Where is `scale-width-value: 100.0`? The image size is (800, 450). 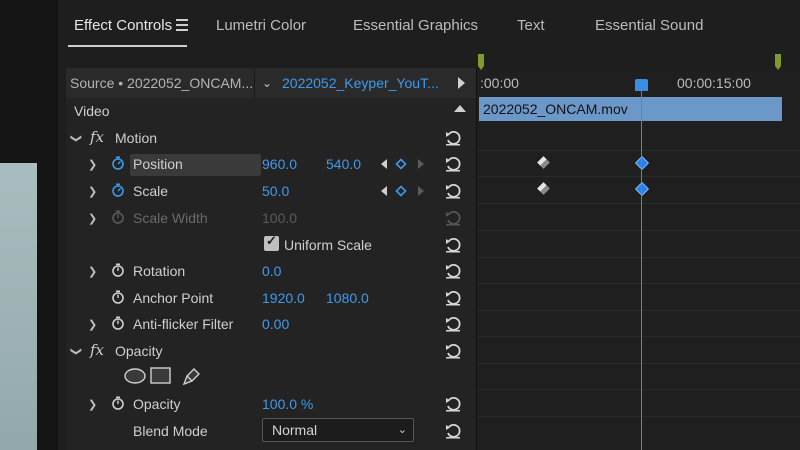
scale-width-value: 100.0 is located at coordinates (280, 218).